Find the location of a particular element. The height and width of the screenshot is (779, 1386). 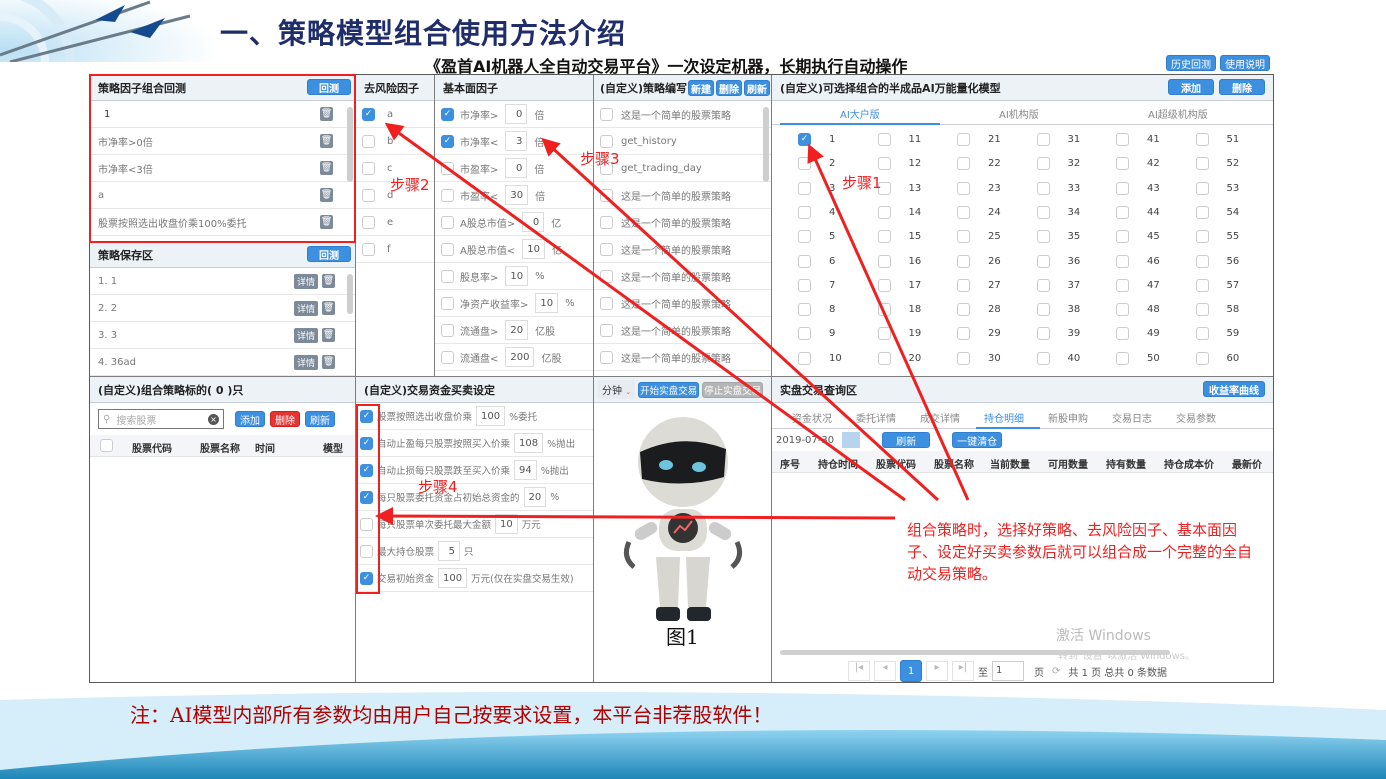

ai-model-option: 26 is located at coordinates (979, 261).